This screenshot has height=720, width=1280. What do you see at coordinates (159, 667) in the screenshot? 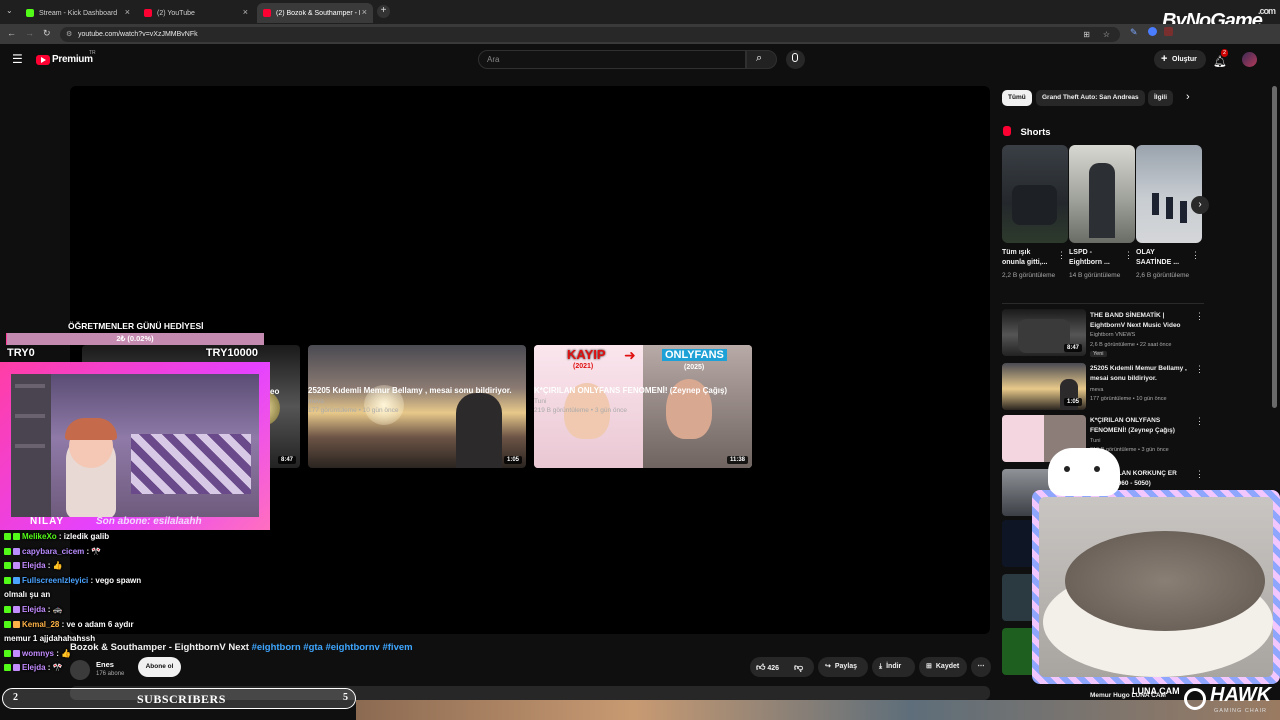
I see `subscribe-button: Abone ol` at bounding box center [159, 667].